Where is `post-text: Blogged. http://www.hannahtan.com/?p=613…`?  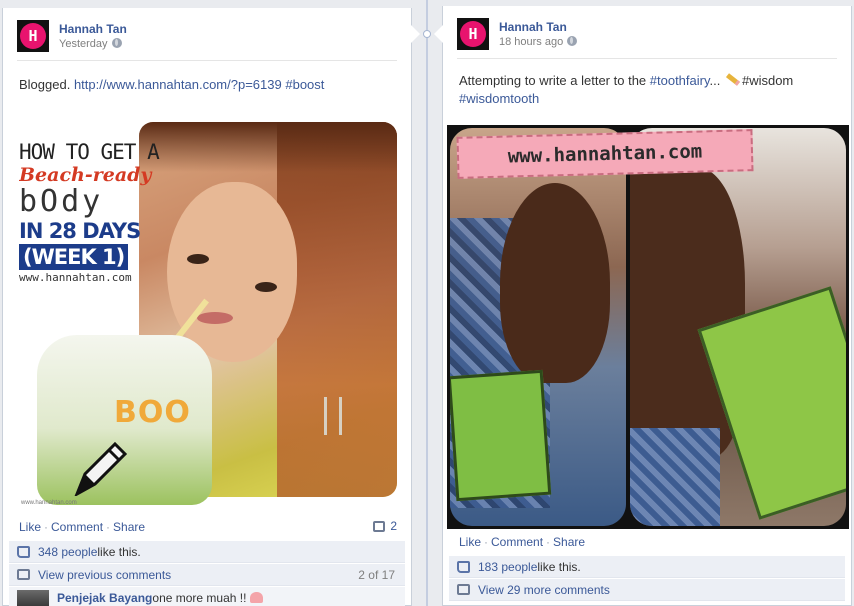
post-text: Blogged. http://www.hannahtan.com/?p=613… is located at coordinates (209, 85).